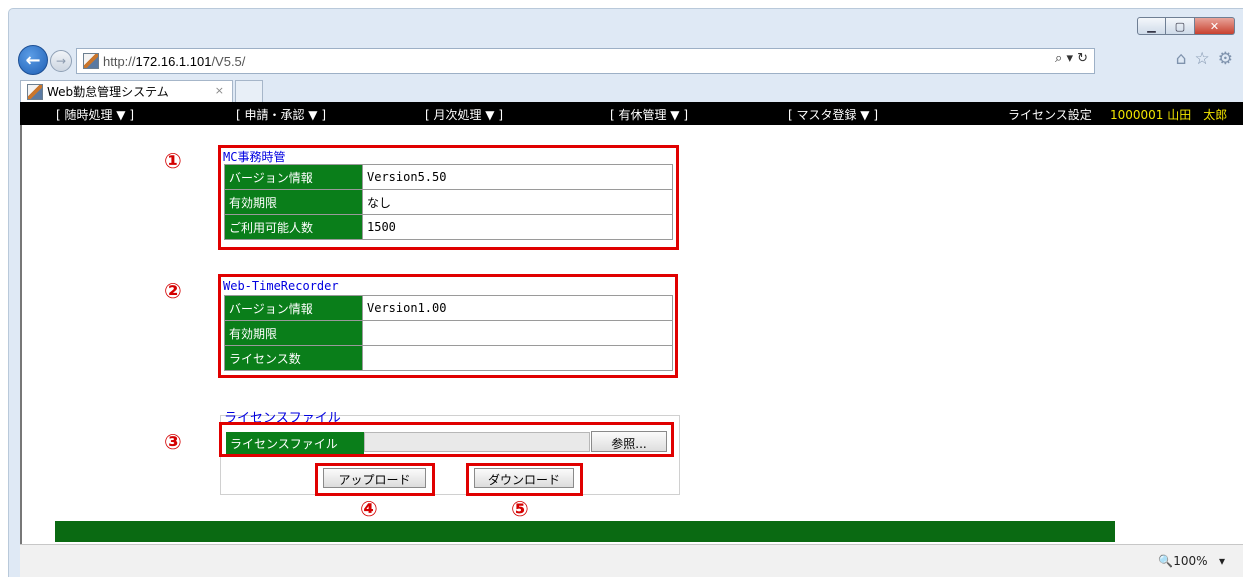  Describe the element at coordinates (293, 227) in the screenshot. I see `mc-users-label: ご利用可能人数` at that location.